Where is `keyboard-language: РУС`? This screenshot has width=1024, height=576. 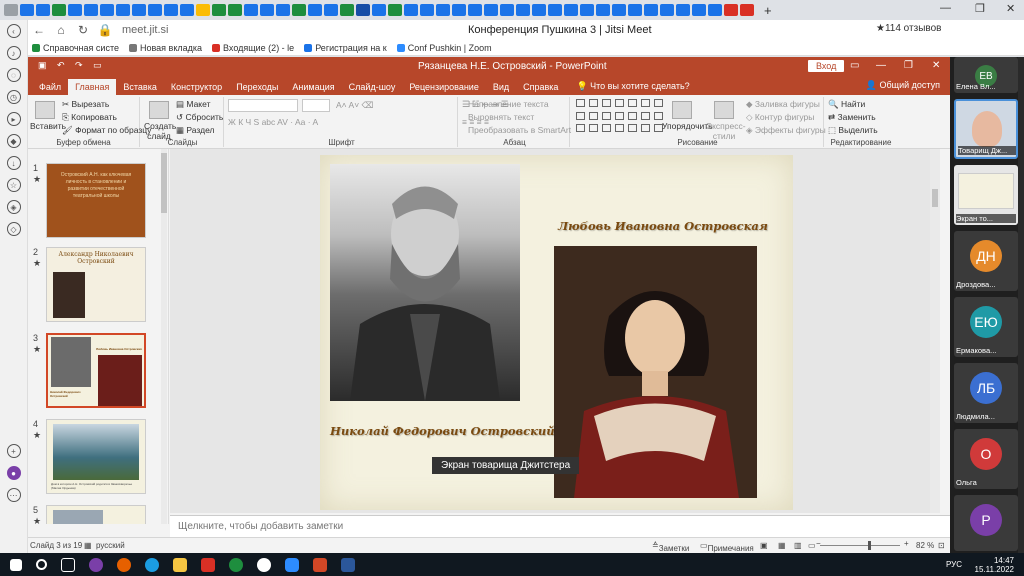 keyboard-language: РУС is located at coordinates (954, 564).